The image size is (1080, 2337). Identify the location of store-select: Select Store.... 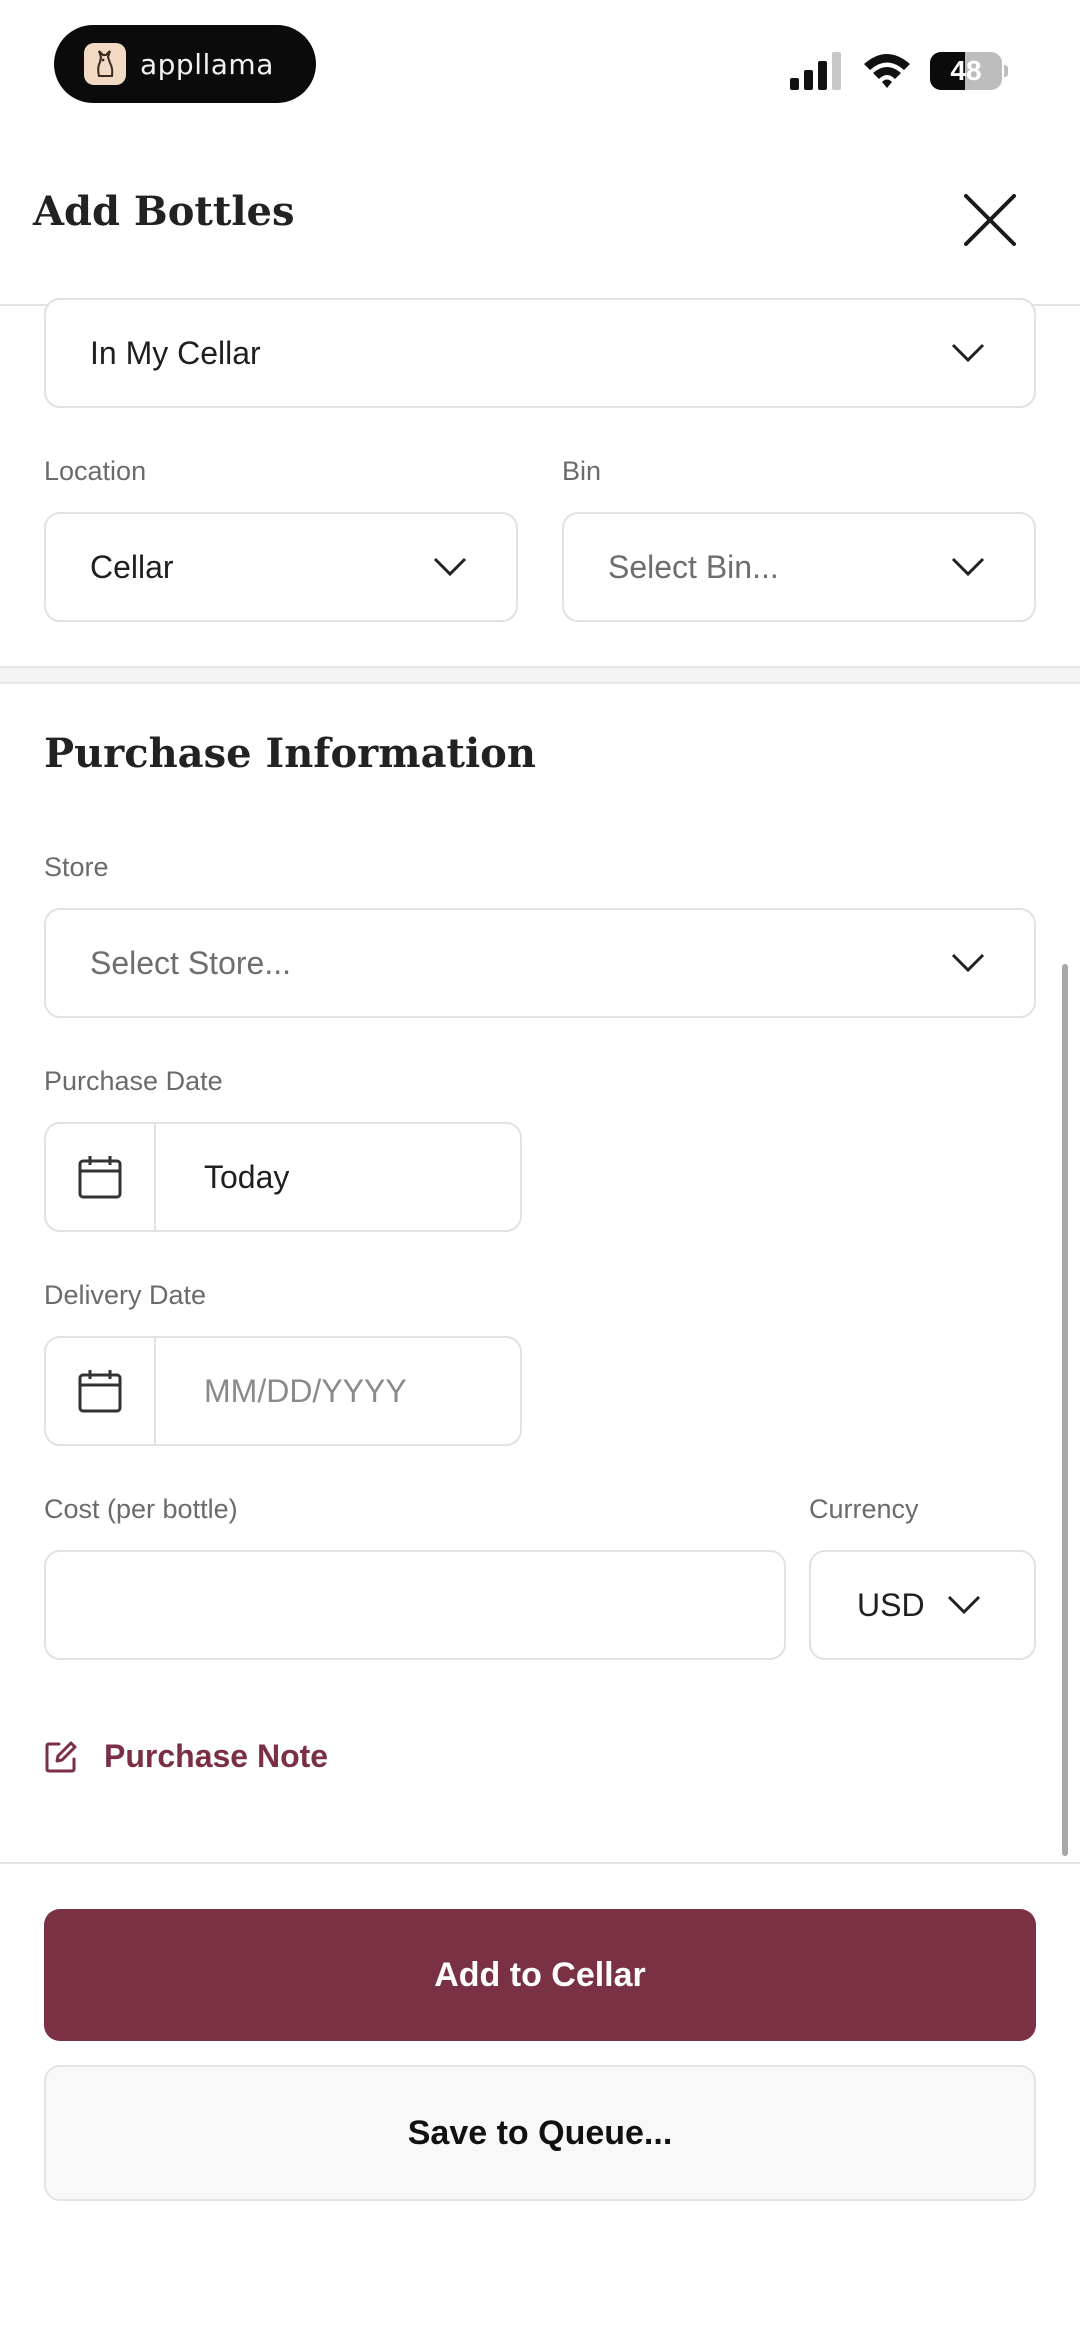
(540, 963).